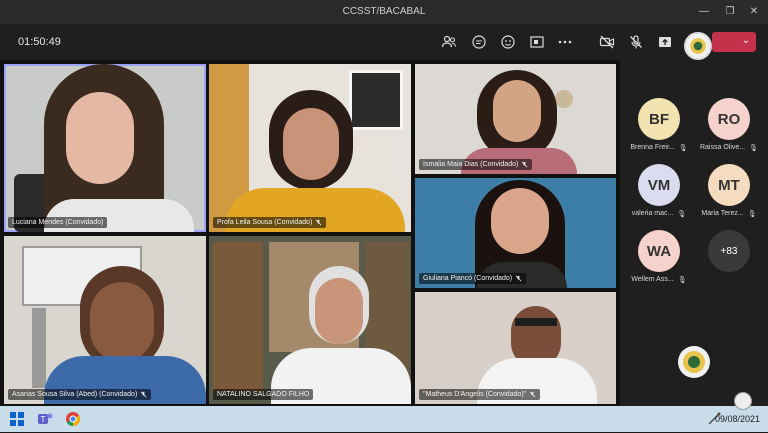  I want to click on tile-label: "Matheus D'Angelis (Convidado)", so click(480, 394).